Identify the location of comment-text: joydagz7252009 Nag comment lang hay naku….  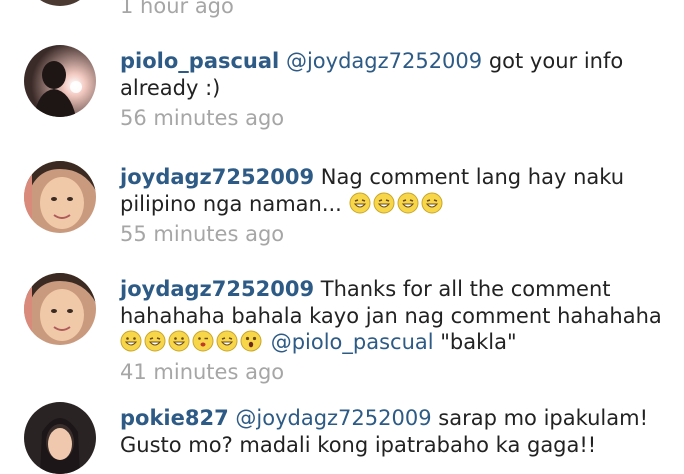
(395, 190).